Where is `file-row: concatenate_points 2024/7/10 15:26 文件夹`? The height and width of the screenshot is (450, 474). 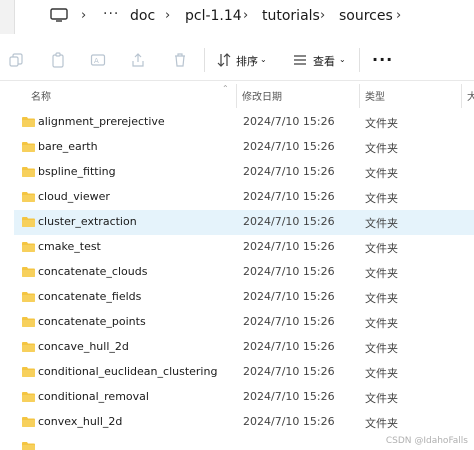 file-row: concatenate_points 2024/7/10 15:26 文件夹 is located at coordinates (244, 322).